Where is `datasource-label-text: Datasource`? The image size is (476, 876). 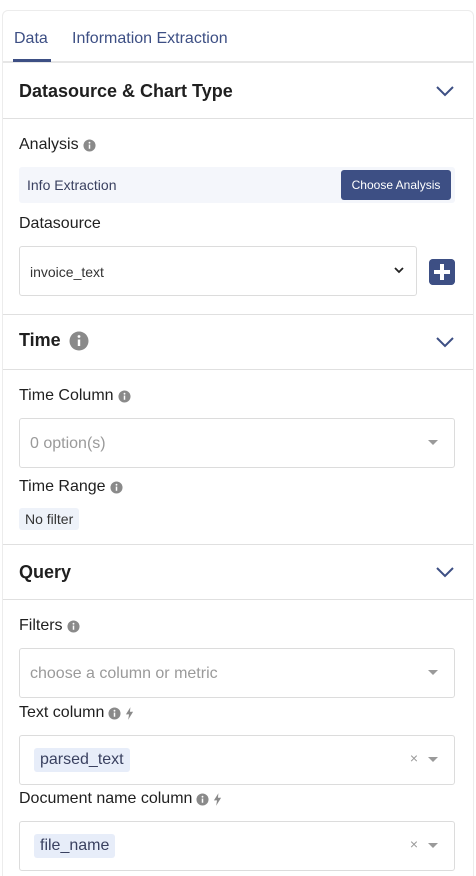
datasource-label-text: Datasource is located at coordinates (60, 223).